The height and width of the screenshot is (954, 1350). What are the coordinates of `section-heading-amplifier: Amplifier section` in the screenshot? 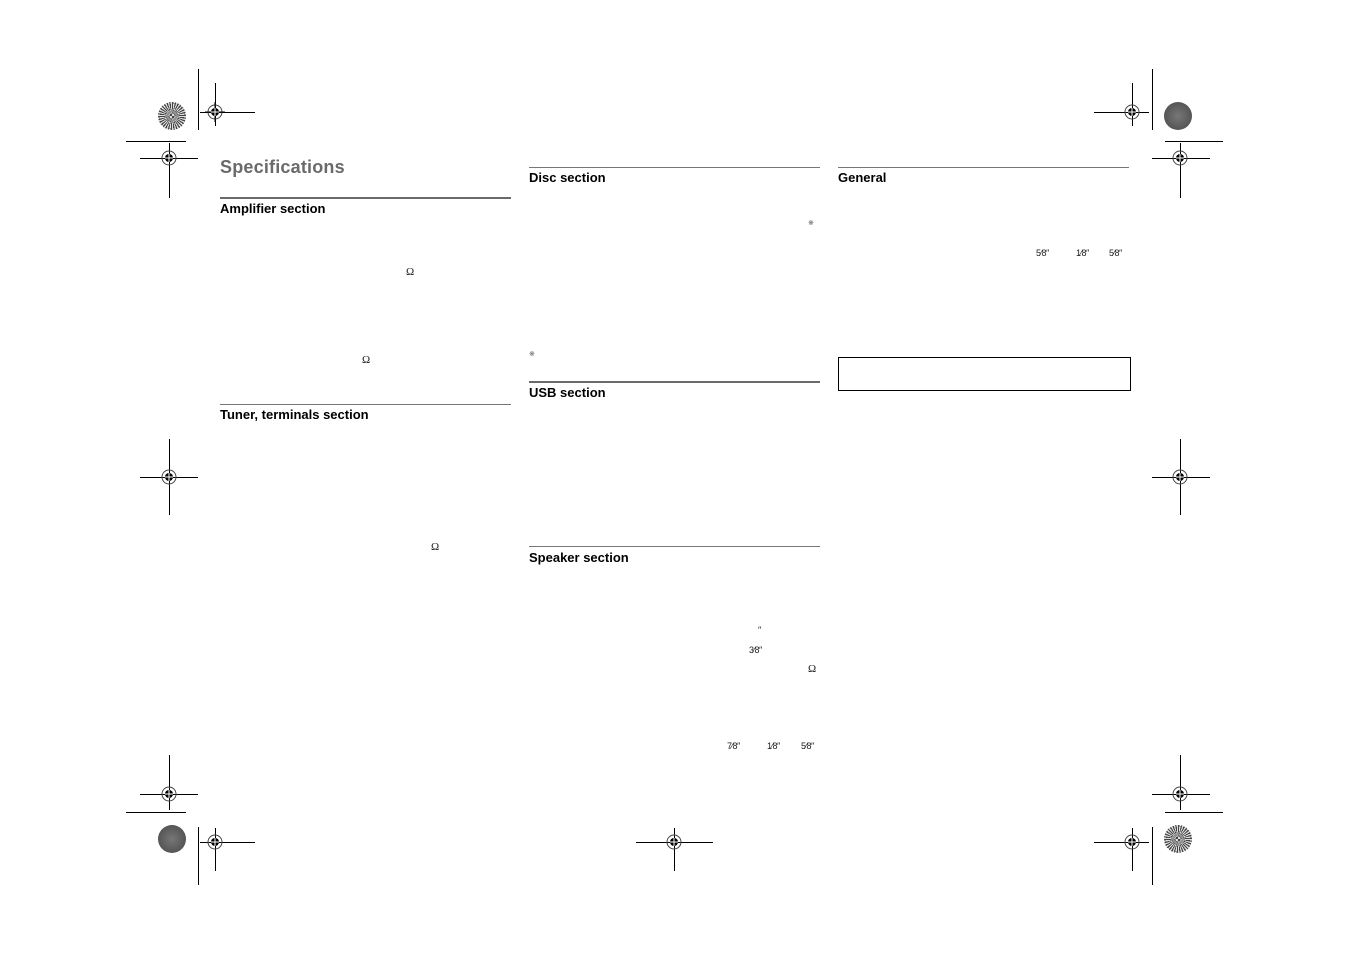 It's located at (273, 208).